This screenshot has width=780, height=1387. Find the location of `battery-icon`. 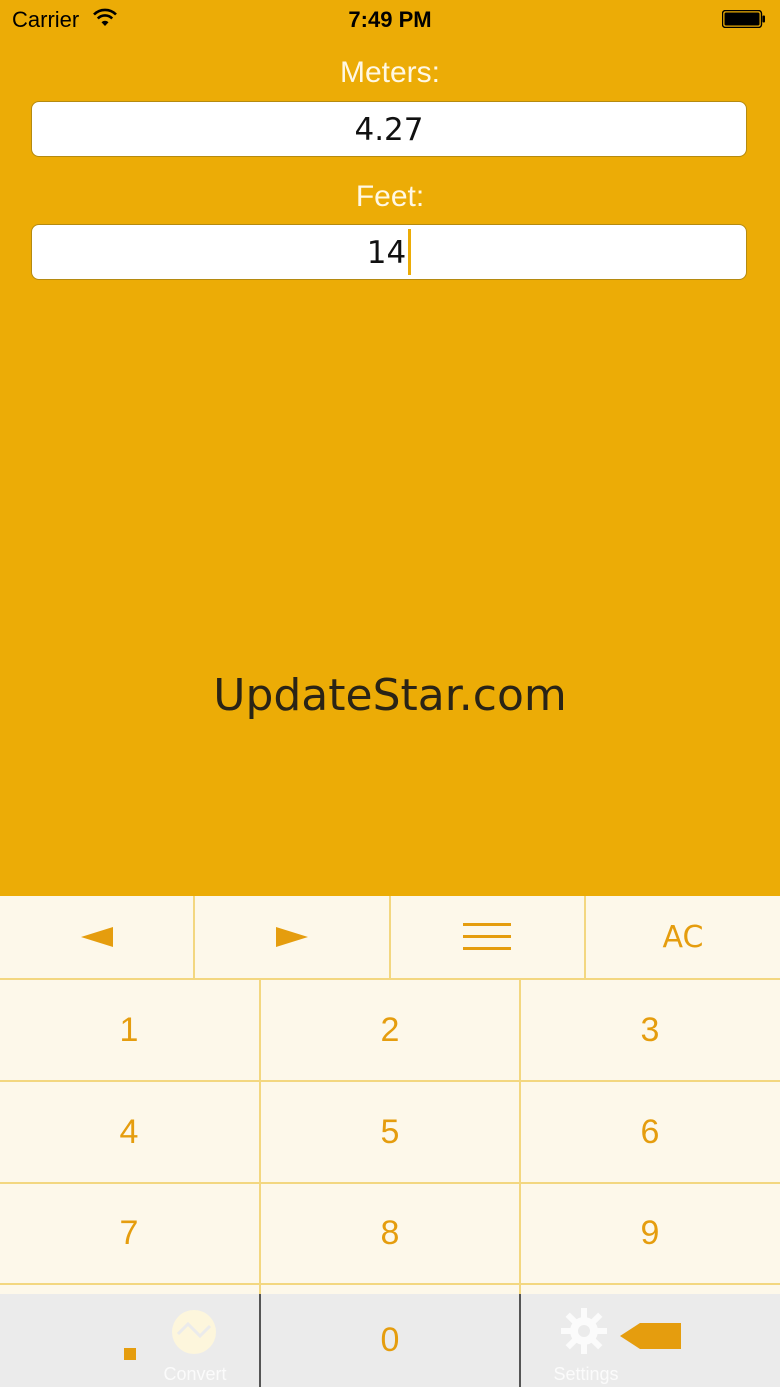

battery-icon is located at coordinates (743, 19).